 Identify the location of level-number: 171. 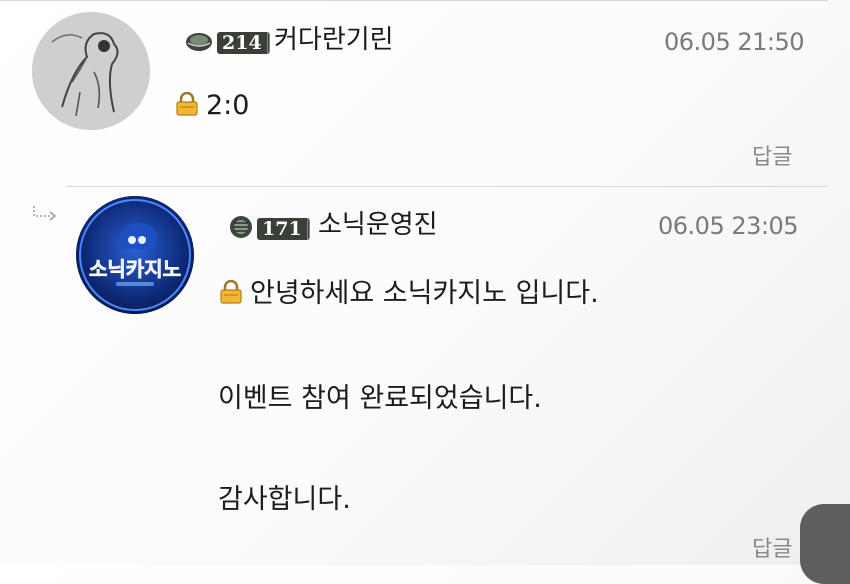
(283, 229).